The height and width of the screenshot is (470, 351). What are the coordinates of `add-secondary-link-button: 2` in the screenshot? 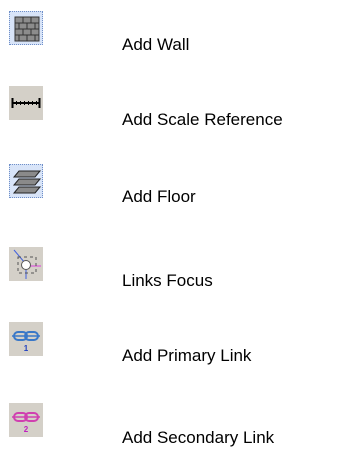 It's located at (26, 420).